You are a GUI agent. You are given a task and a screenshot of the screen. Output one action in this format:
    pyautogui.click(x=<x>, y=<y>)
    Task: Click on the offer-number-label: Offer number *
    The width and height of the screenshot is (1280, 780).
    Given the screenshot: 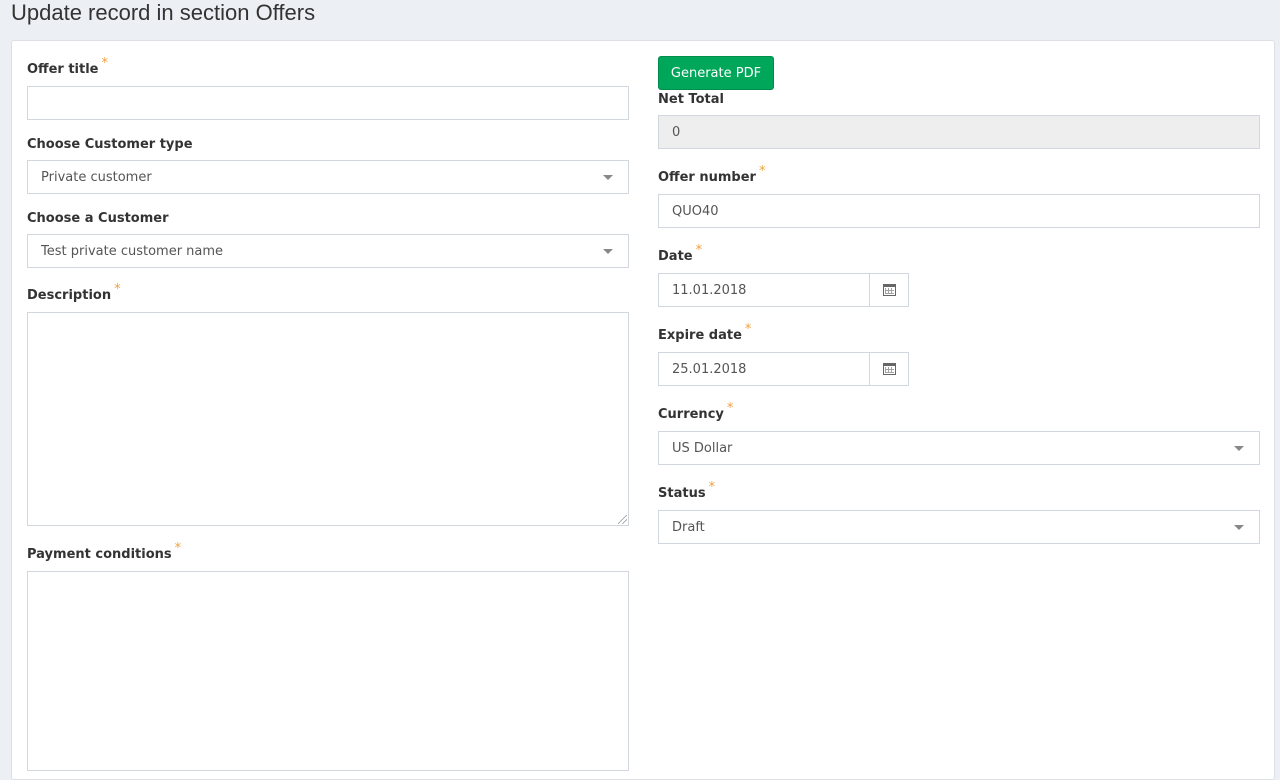 What is the action you would take?
    pyautogui.click(x=712, y=174)
    